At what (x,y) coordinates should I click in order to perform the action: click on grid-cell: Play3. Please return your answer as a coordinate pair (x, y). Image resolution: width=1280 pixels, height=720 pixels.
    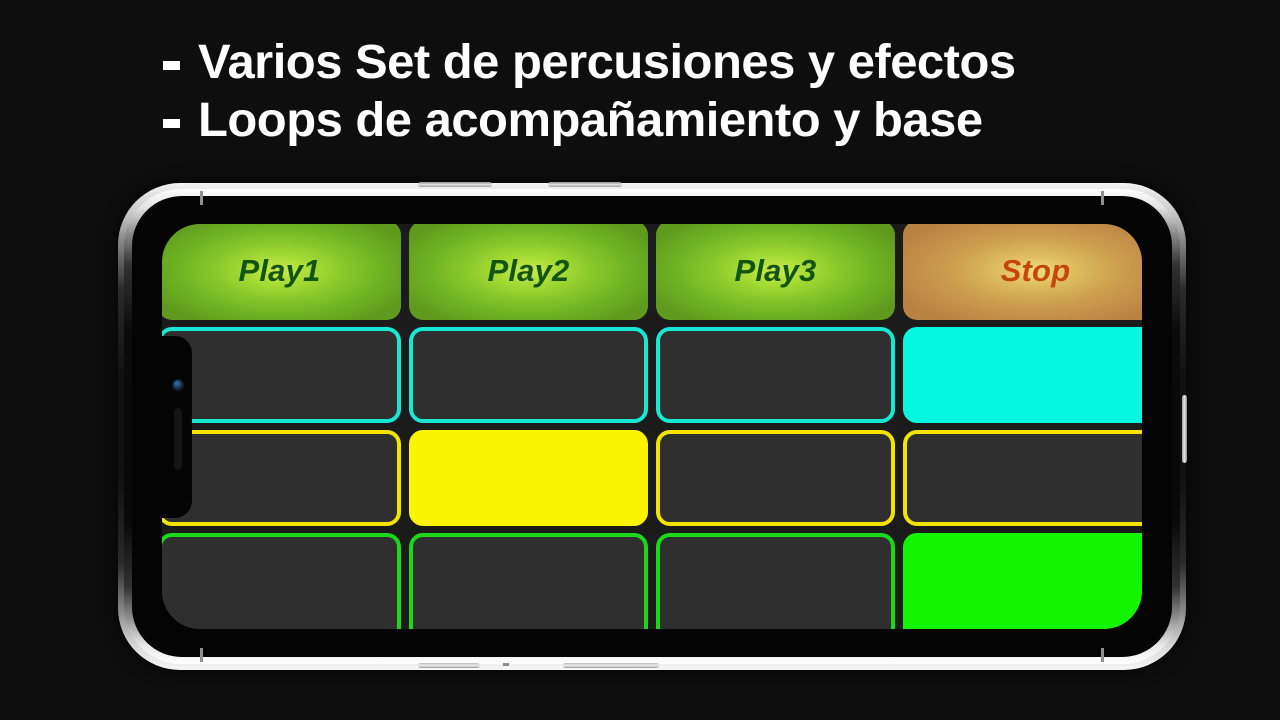
    Looking at the image, I should click on (775, 272).